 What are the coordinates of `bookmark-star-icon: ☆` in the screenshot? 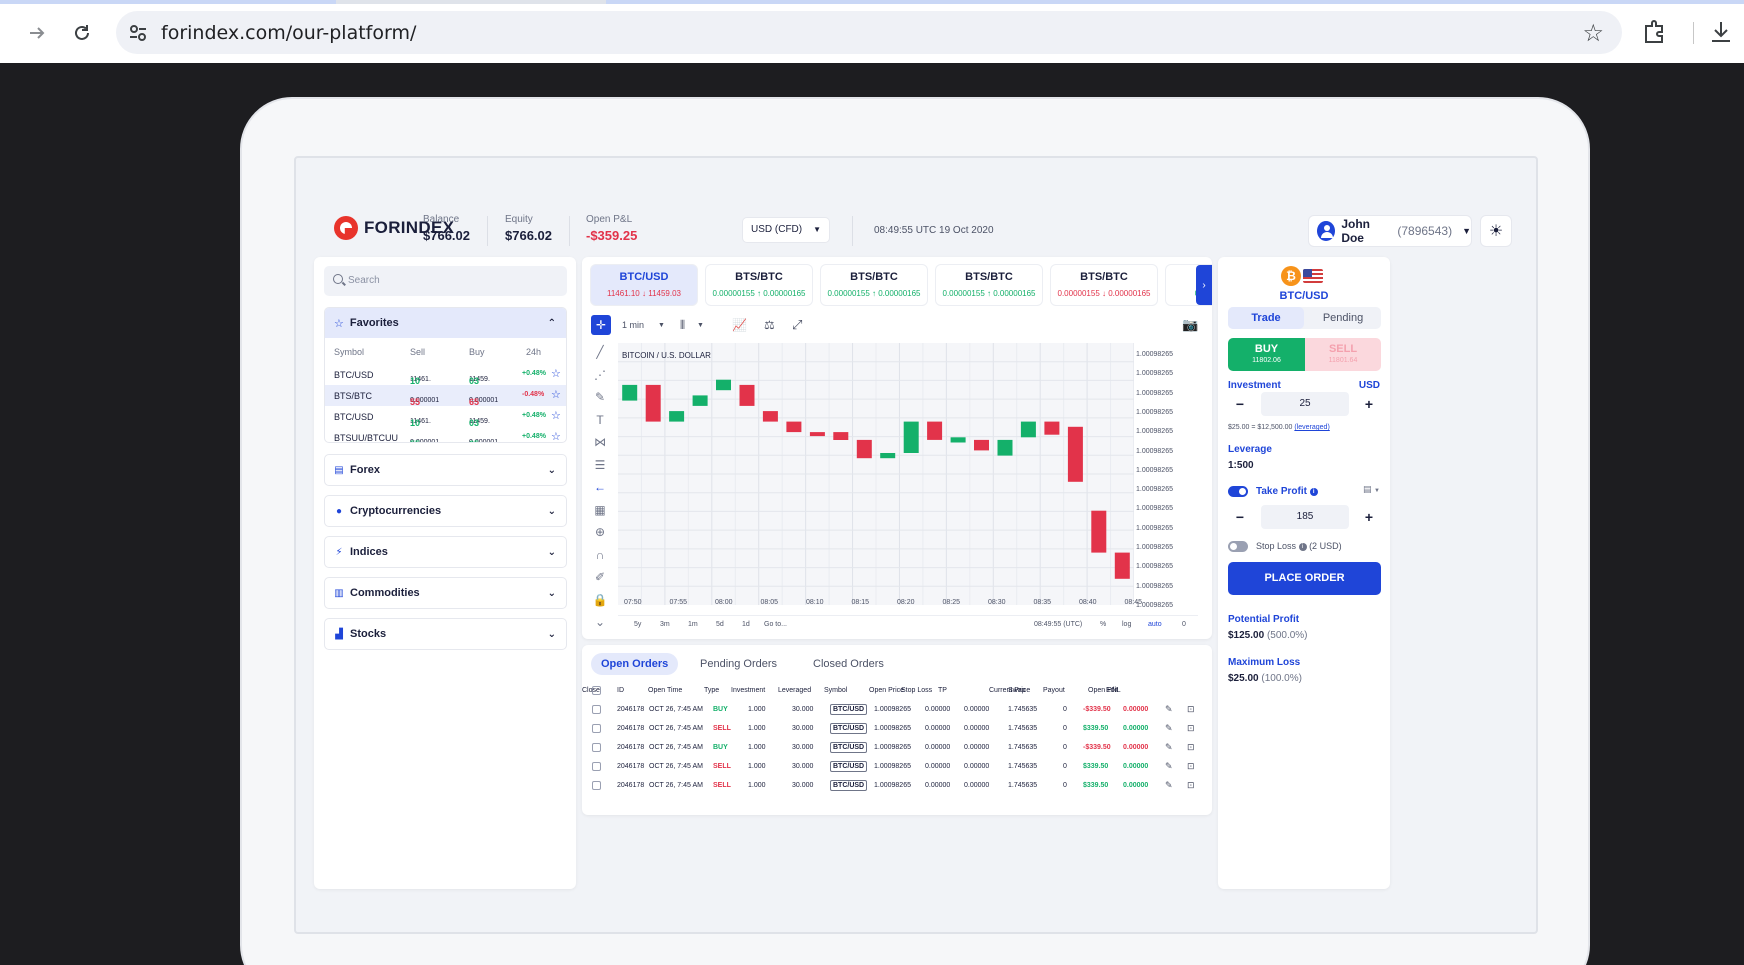 It's located at (1593, 33).